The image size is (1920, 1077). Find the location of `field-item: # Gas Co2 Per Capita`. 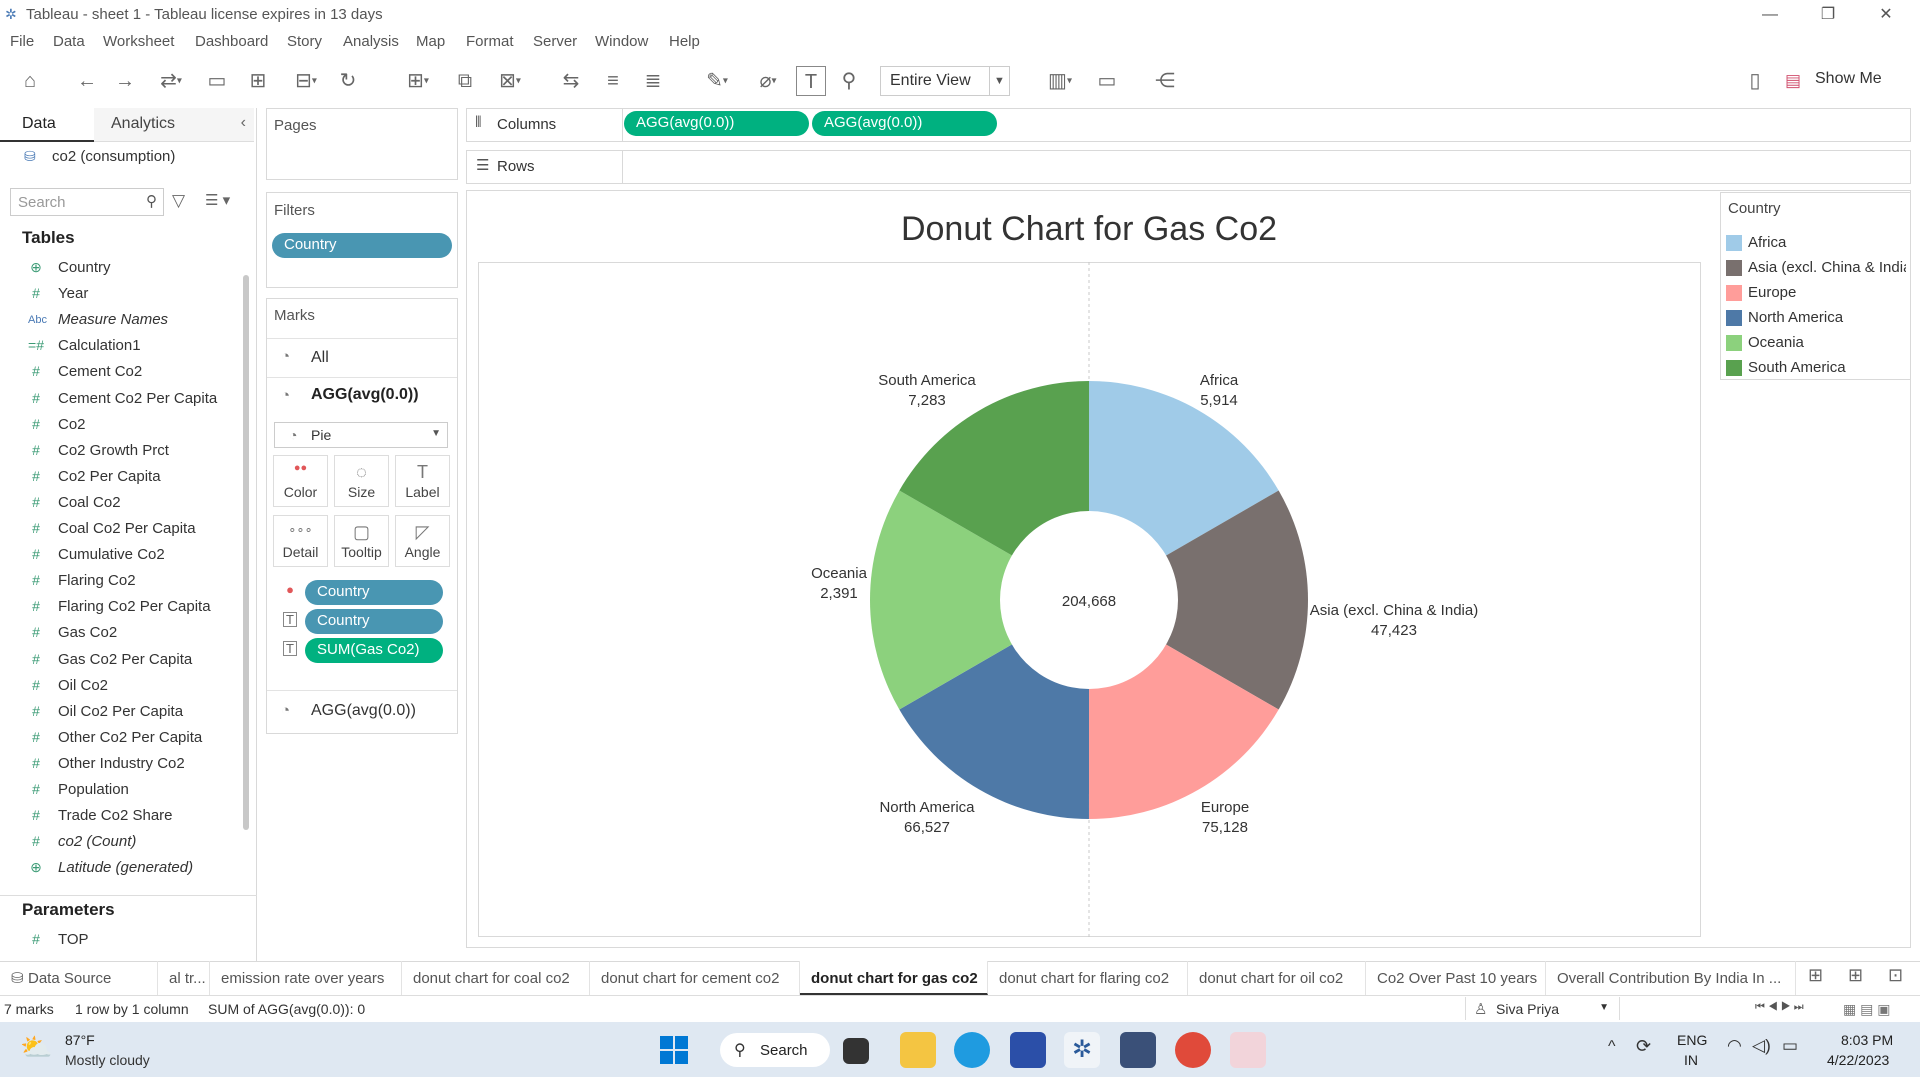

field-item: # Gas Co2 Per Capita is located at coordinates (120, 660).